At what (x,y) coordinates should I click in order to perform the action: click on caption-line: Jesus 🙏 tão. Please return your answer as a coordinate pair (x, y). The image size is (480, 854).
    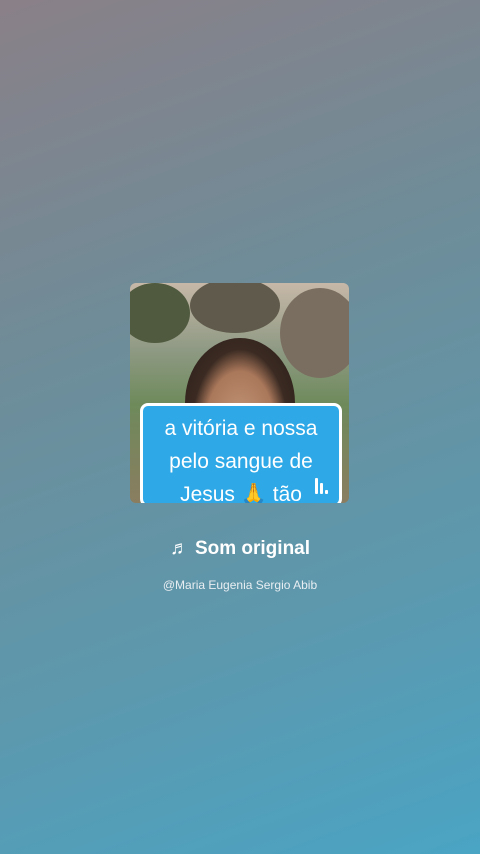
    Looking at the image, I should click on (241, 493).